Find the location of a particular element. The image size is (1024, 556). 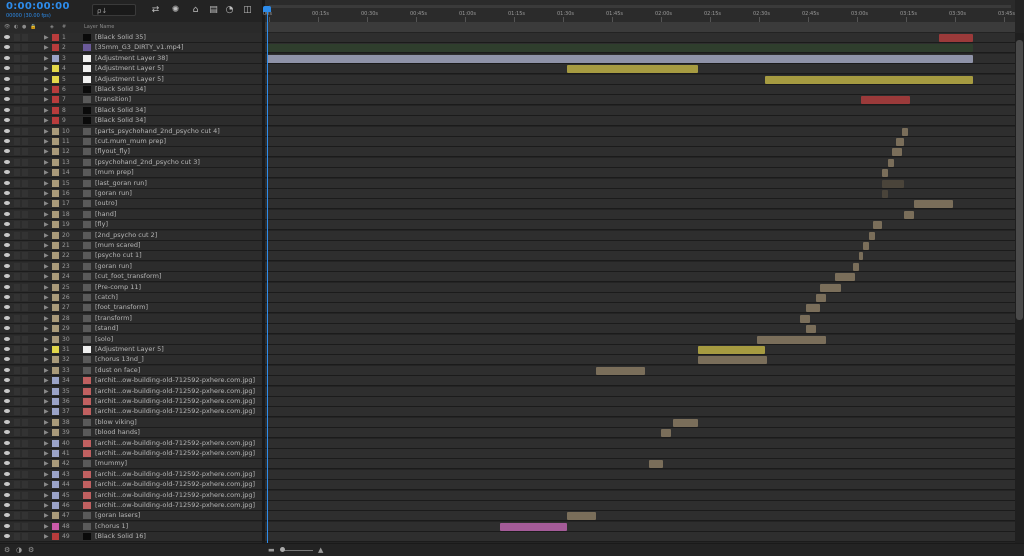

layer-name: [Black Solid 34] is located at coordinates (120, 110).